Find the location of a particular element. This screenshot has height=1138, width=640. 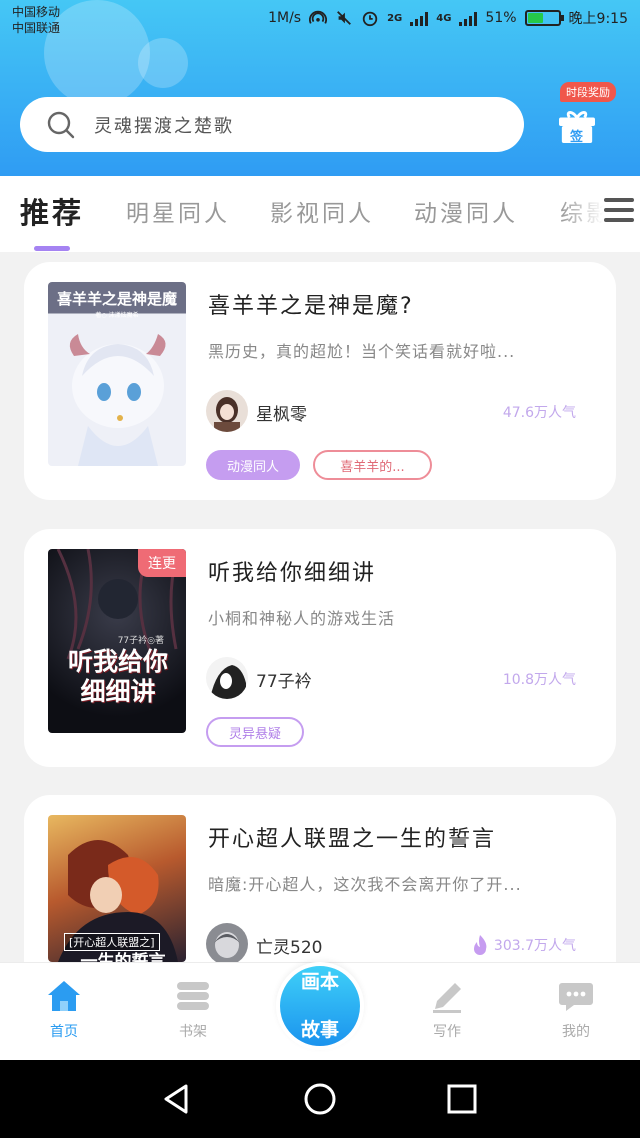

category-tabs: 推荐 明星同人 影视同人 动漫同人 综影 is located at coordinates (320, 214).